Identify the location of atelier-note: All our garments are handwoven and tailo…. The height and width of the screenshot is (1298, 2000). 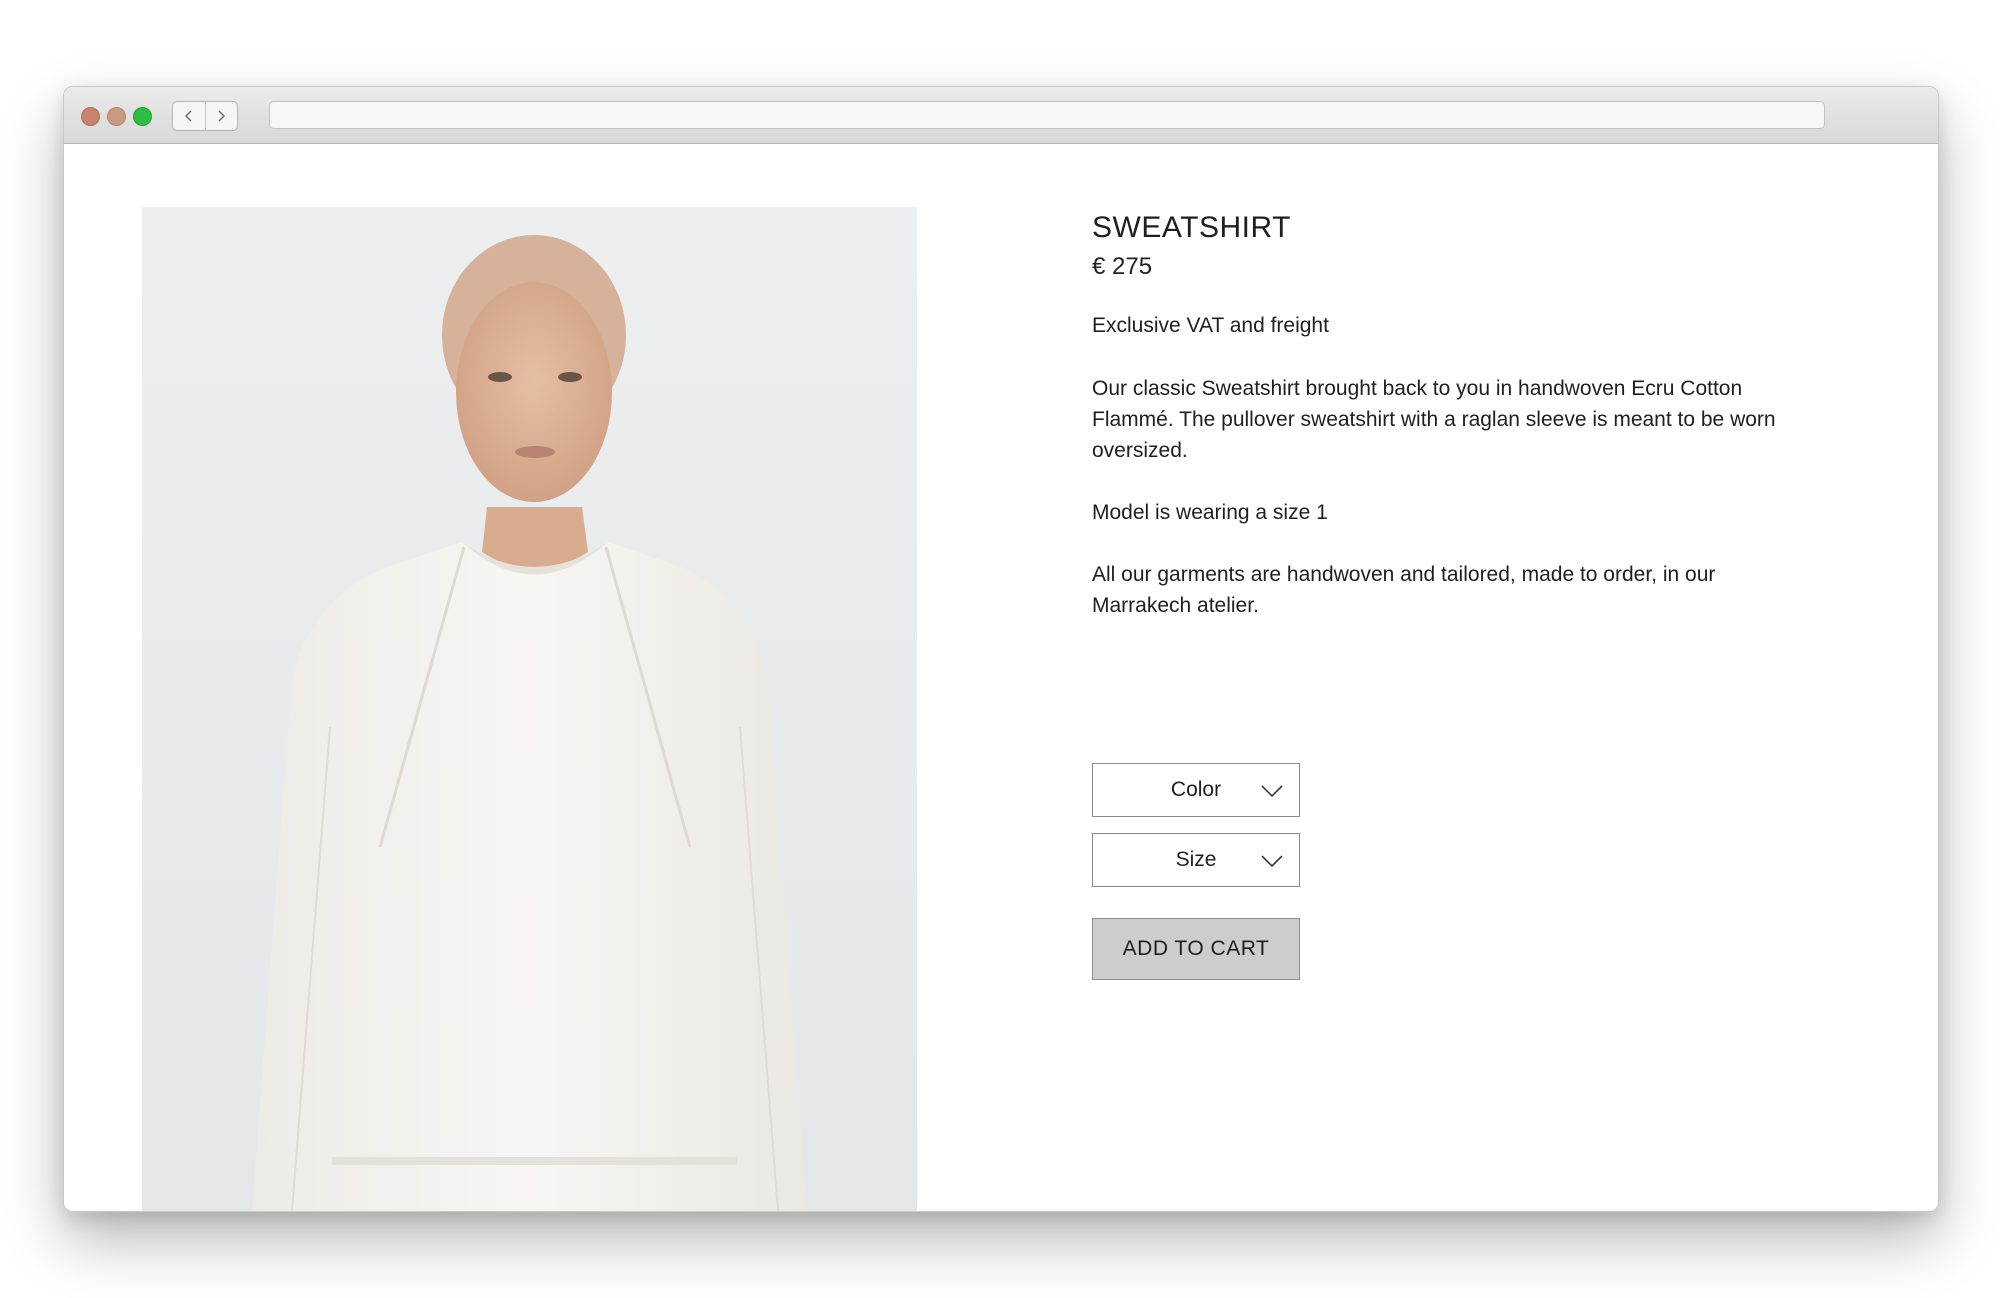
(1404, 590).